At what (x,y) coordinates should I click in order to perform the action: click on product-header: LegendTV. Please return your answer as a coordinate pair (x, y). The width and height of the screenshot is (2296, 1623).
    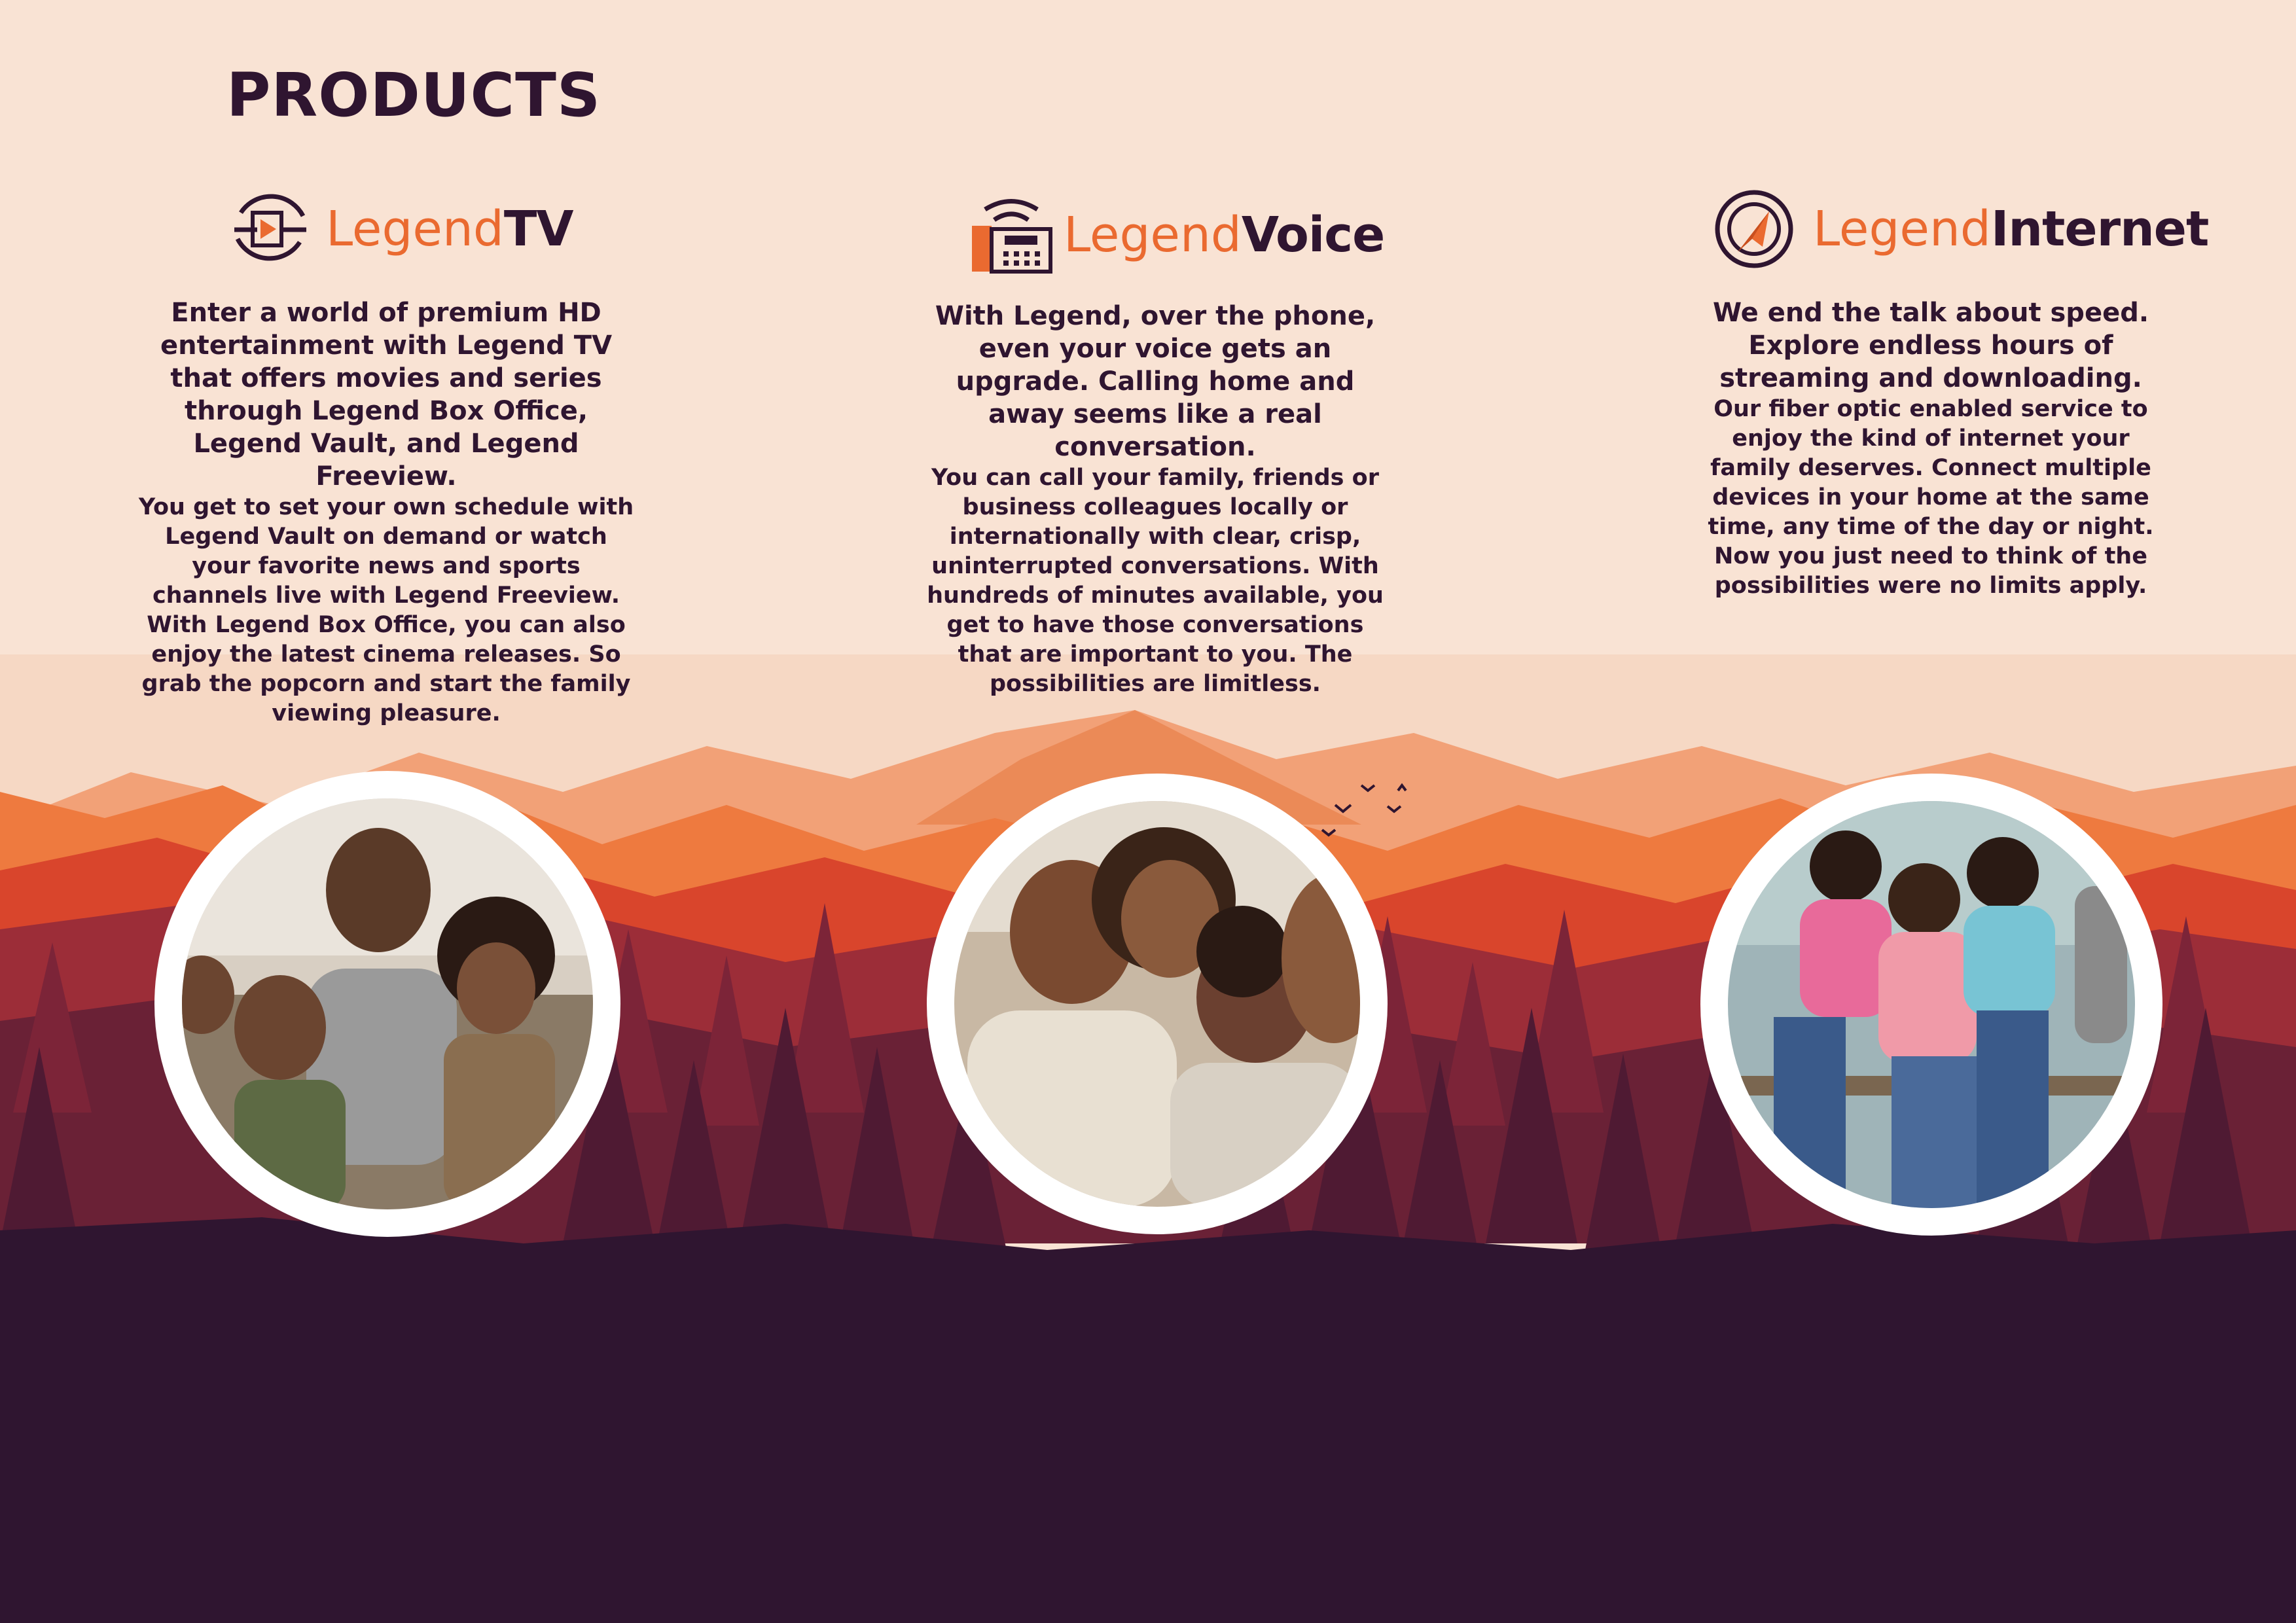
    Looking at the image, I should click on (386, 236).